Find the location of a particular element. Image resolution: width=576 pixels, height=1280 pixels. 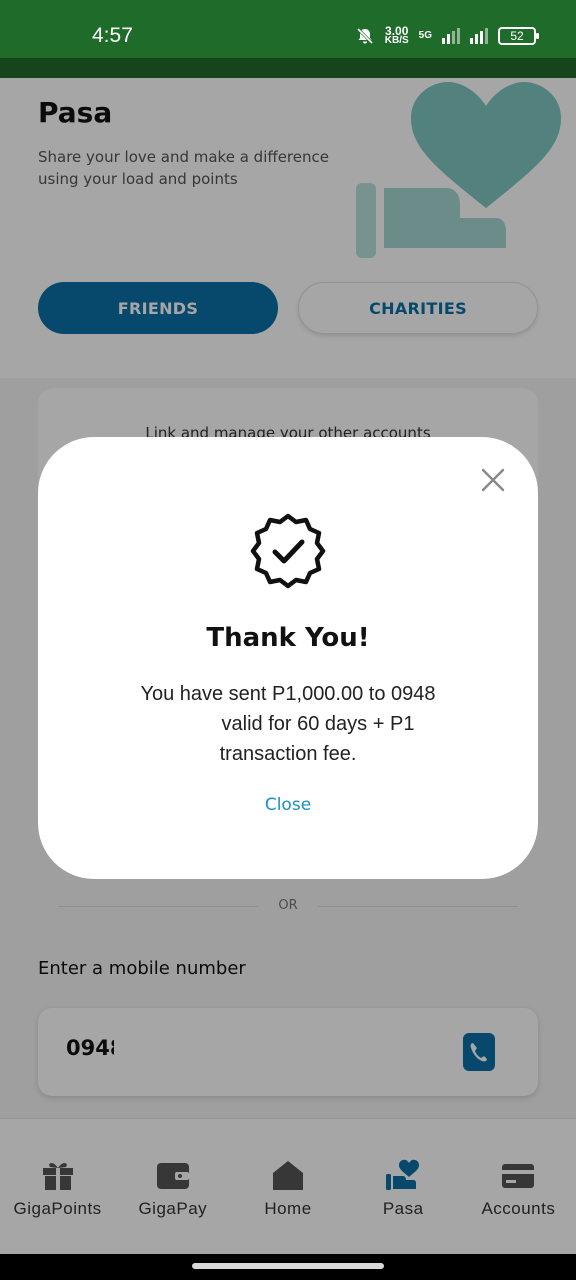

verified-badge-icon is located at coordinates (288, 551).